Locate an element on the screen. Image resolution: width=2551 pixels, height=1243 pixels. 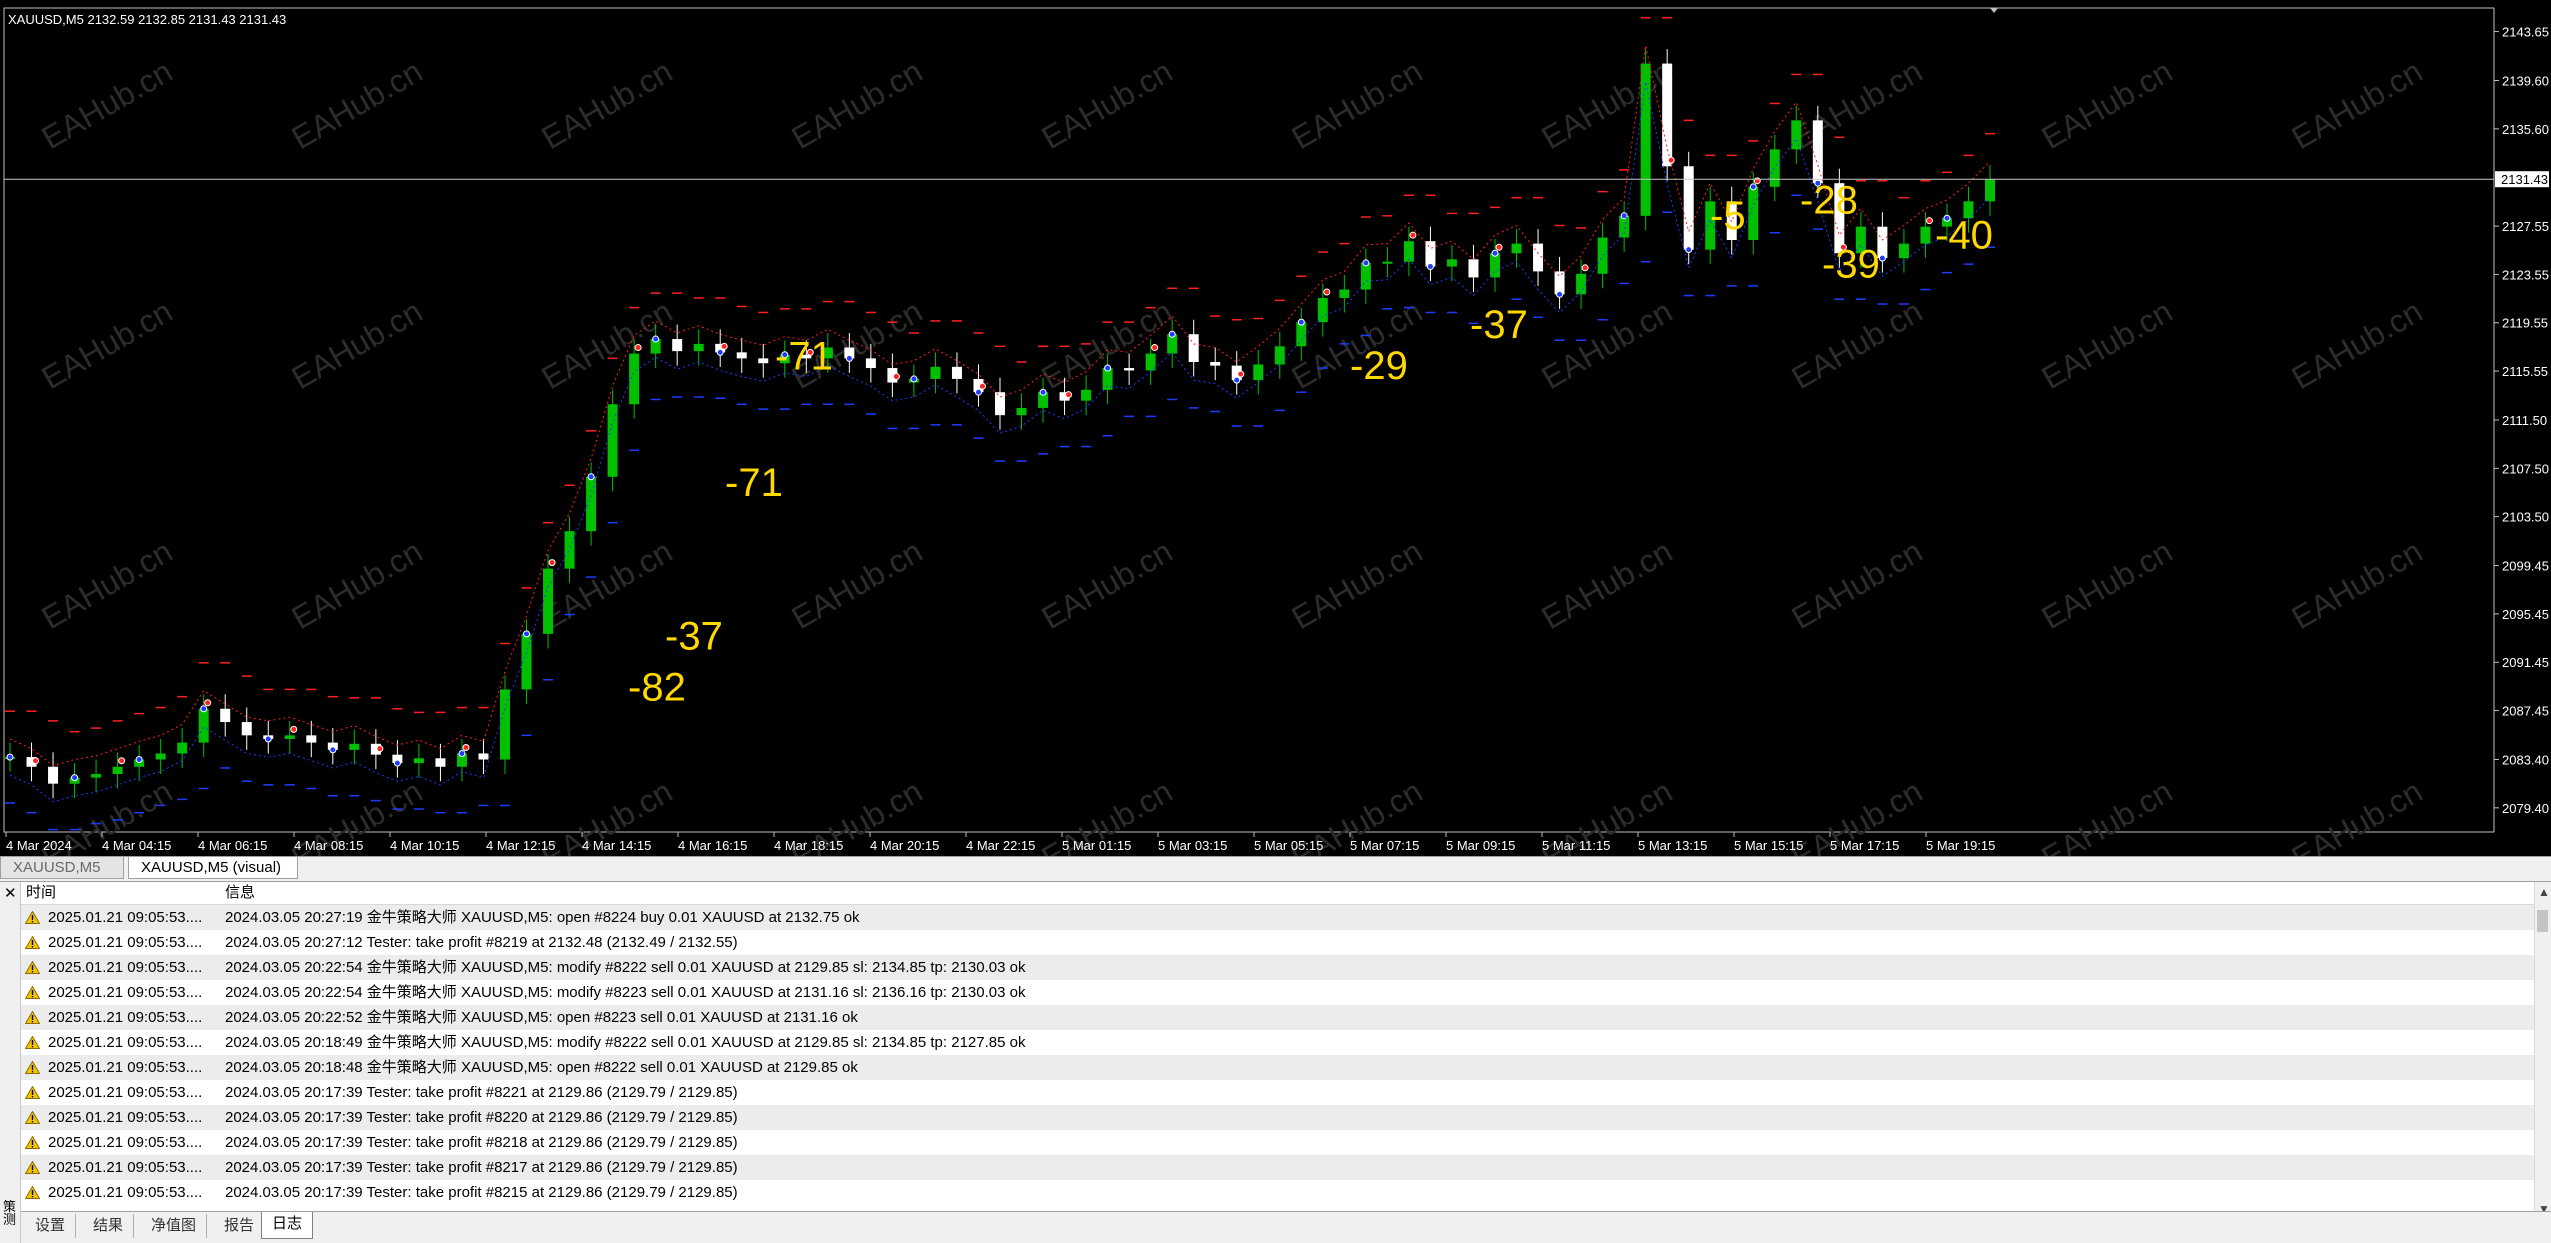
time-axis-label: 4 Mar 04:15 is located at coordinates (136, 845).